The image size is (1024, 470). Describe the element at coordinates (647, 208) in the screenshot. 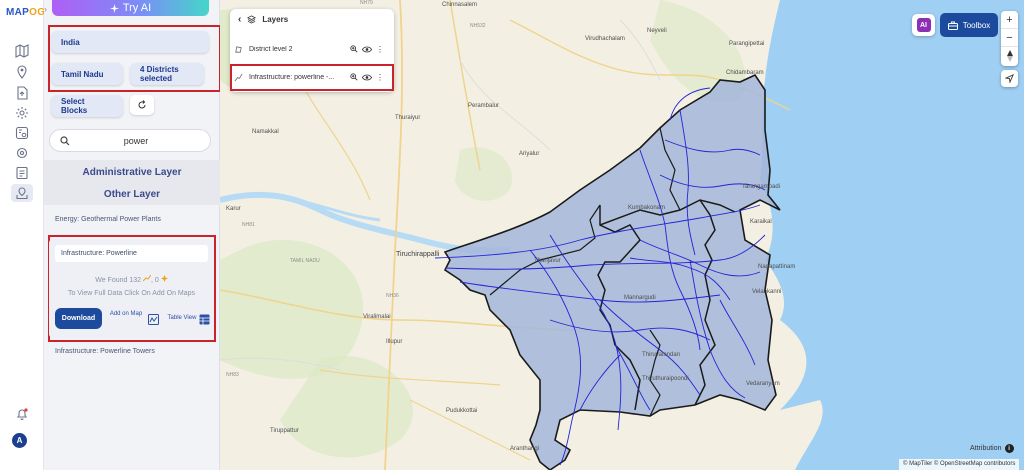

I see `map-label-kumbakonam: Kumbakonam` at that location.